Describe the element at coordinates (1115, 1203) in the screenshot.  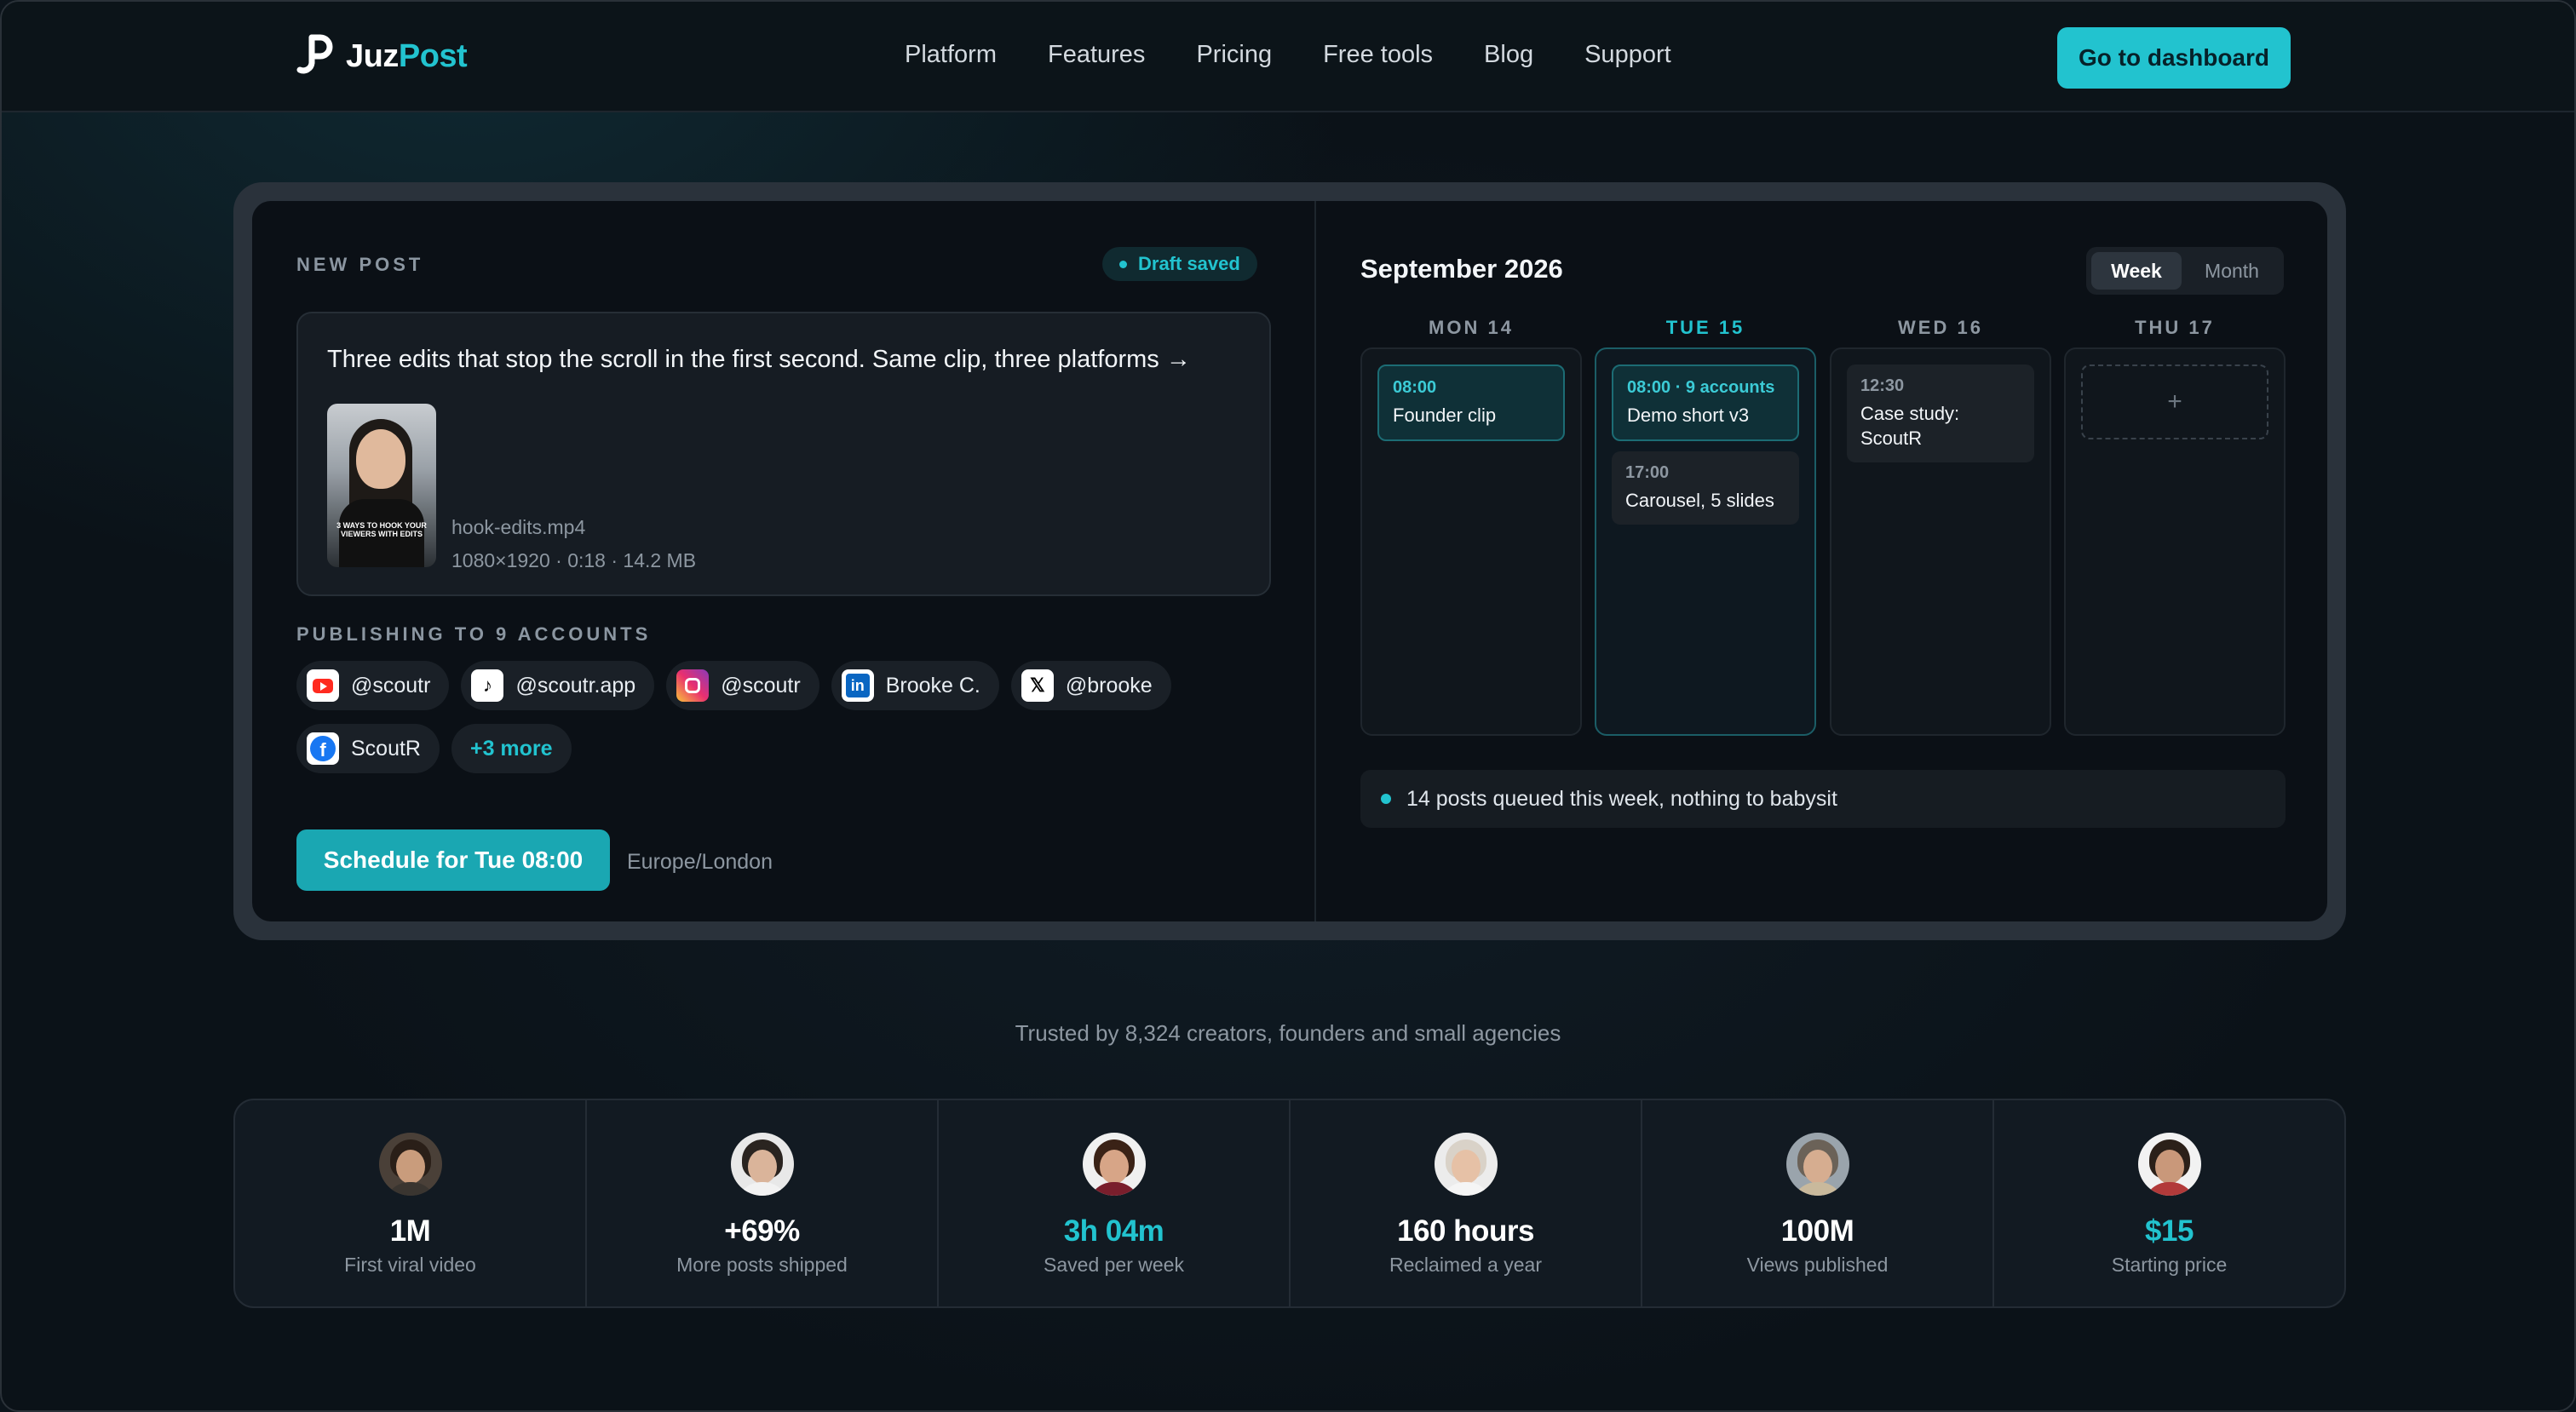
I see `stat-card: 3h 04m Saved per week` at that location.